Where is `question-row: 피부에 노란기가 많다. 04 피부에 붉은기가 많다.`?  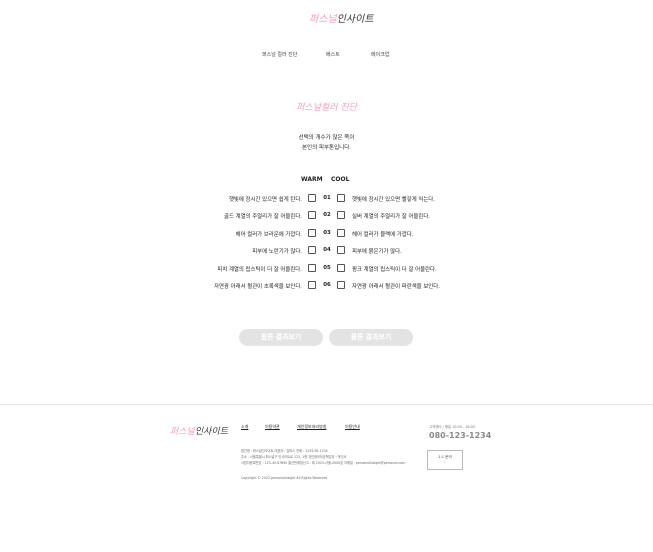
question-row: 피부에 노란기가 많다. 04 피부에 붉은기가 많다. is located at coordinates (326, 251).